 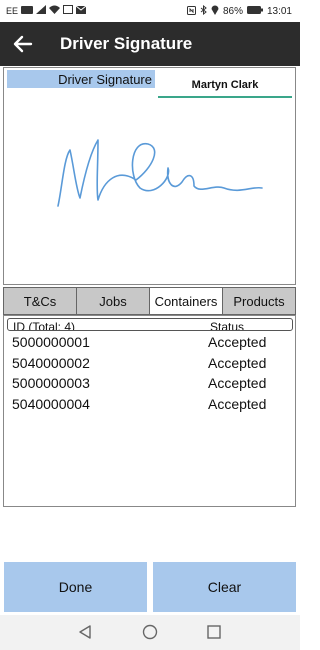 I want to click on container-id: 5040000002, so click(x=51, y=363).